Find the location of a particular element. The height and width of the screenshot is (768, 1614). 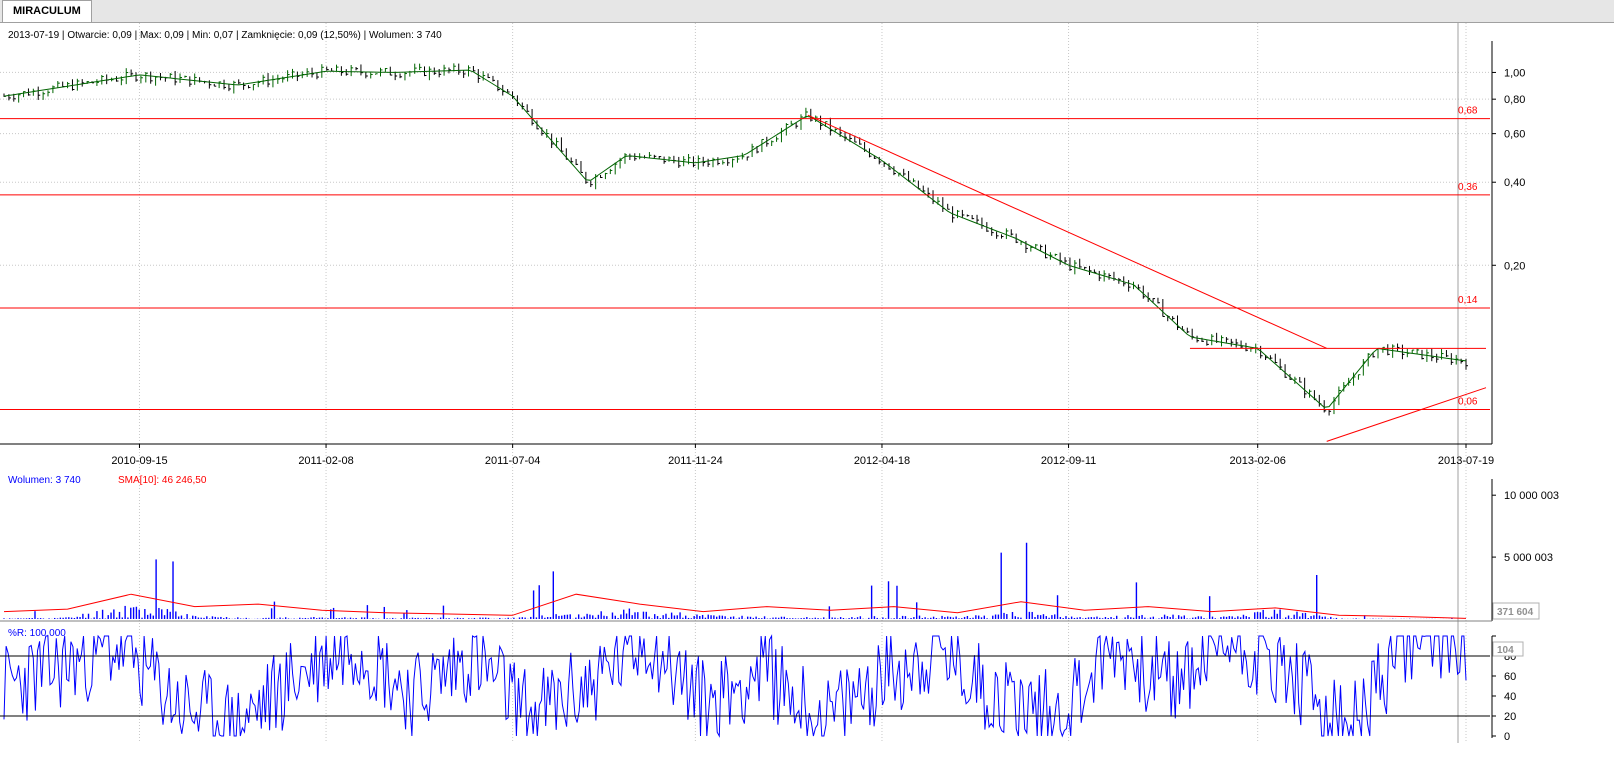

info-min: 0,07 is located at coordinates (224, 35).